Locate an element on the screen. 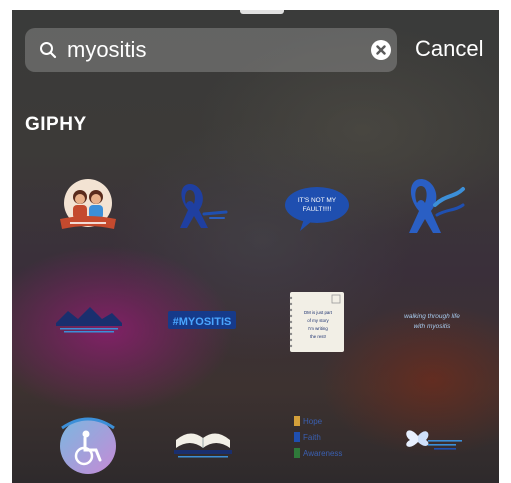  clear-circle-icon is located at coordinates (381, 50).